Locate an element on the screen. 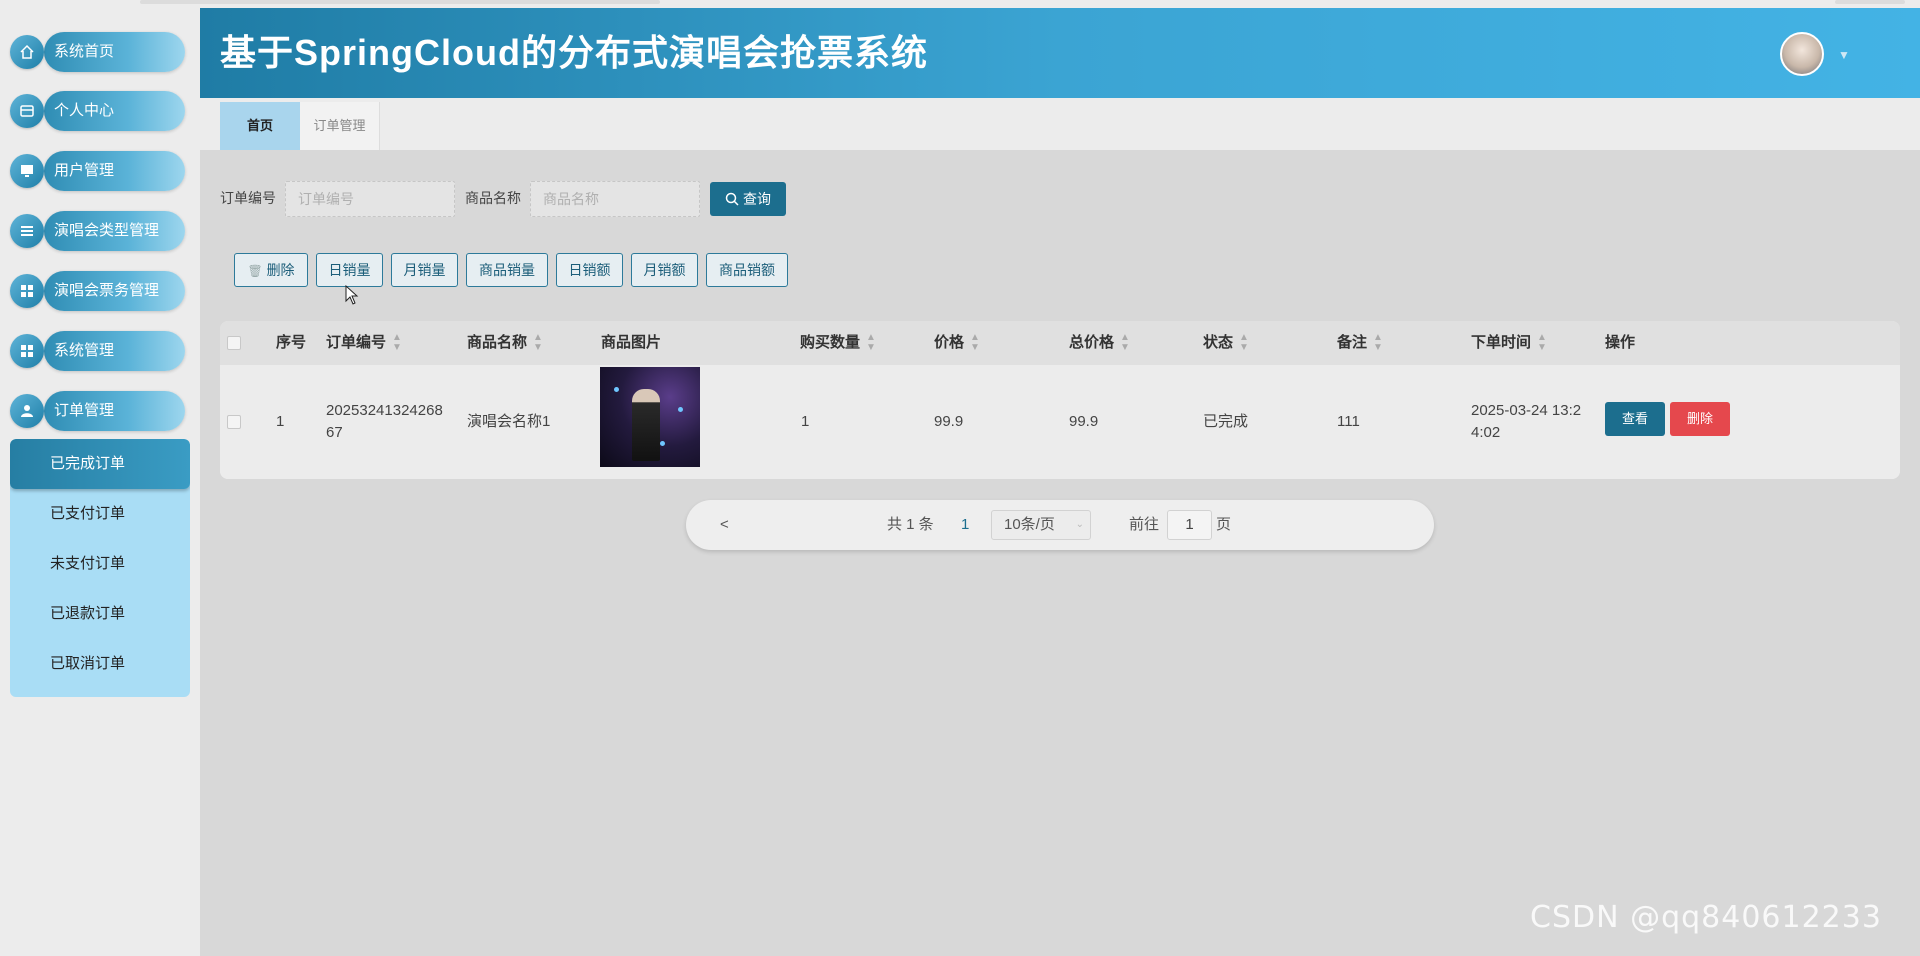 The height and width of the screenshot is (956, 1920). sidebar-item-concert-tickets: 演唱会票务管理 is located at coordinates (97, 291).